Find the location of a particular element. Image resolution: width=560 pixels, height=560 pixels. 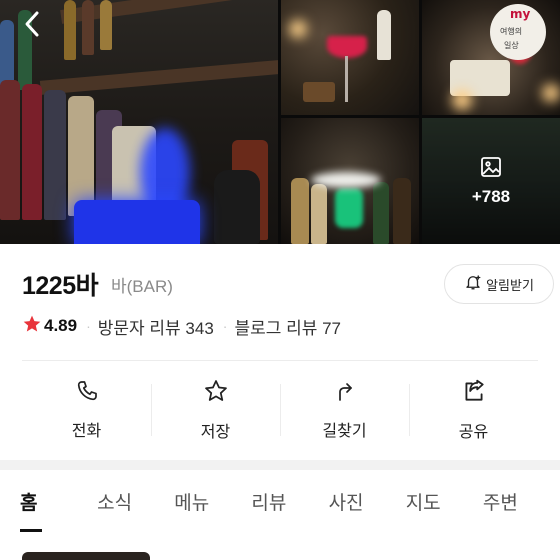

call-button: 전화 is located at coordinates (86, 410).